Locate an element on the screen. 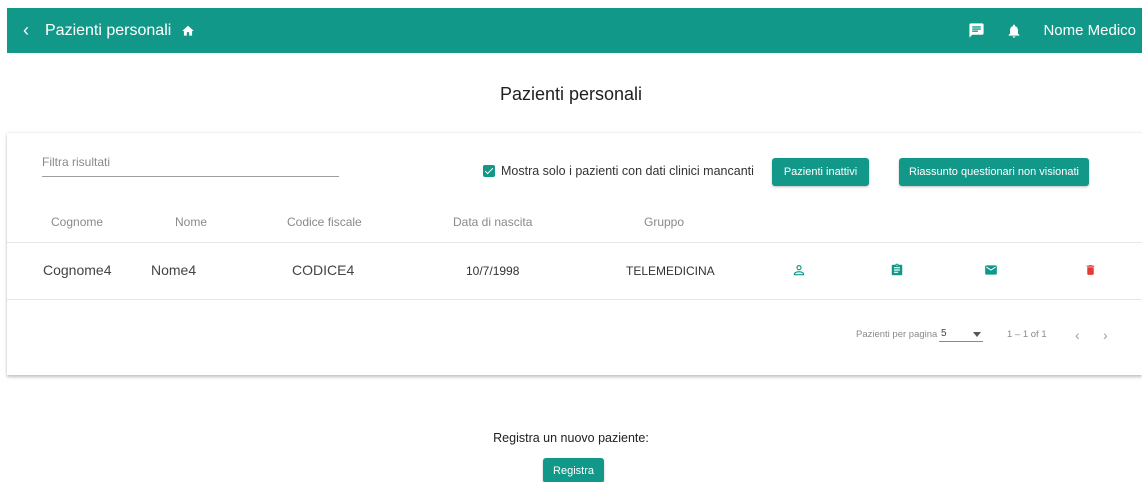 The height and width of the screenshot is (482, 1142). chat-icon is located at coordinates (976, 31).